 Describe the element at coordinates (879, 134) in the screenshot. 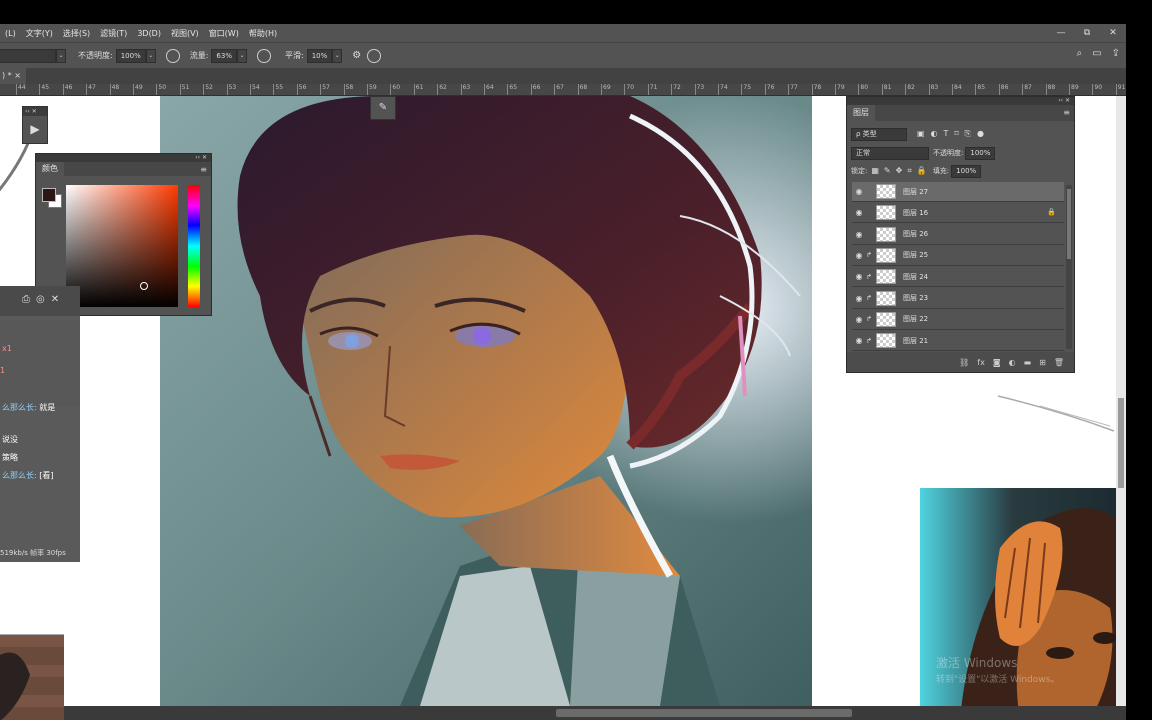

I see `layer-filter-select: ρ 类型` at that location.